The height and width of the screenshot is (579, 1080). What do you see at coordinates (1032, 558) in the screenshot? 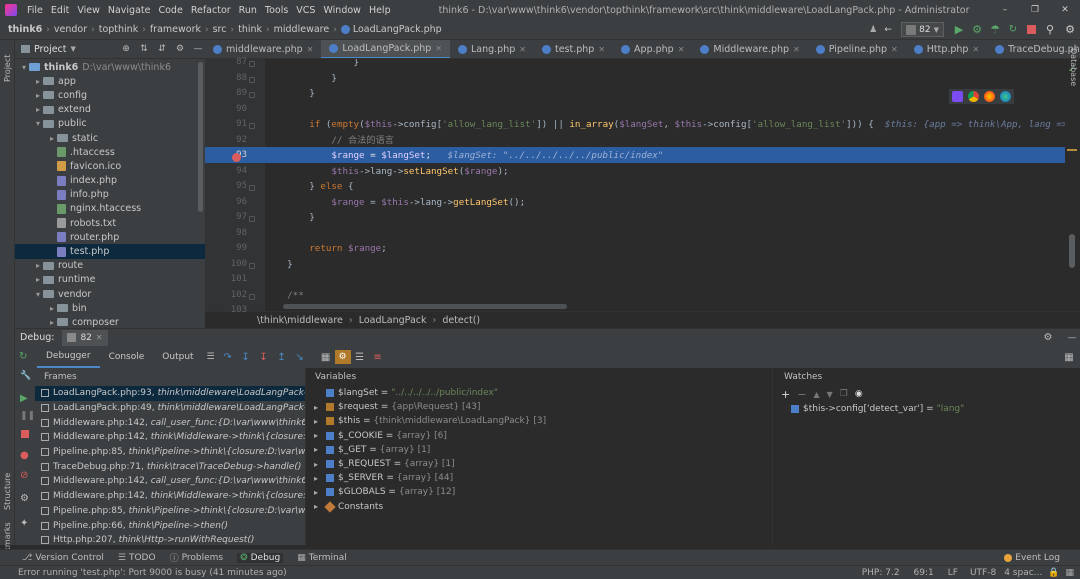
I see `tool-event-log: Event Log` at bounding box center [1032, 558].